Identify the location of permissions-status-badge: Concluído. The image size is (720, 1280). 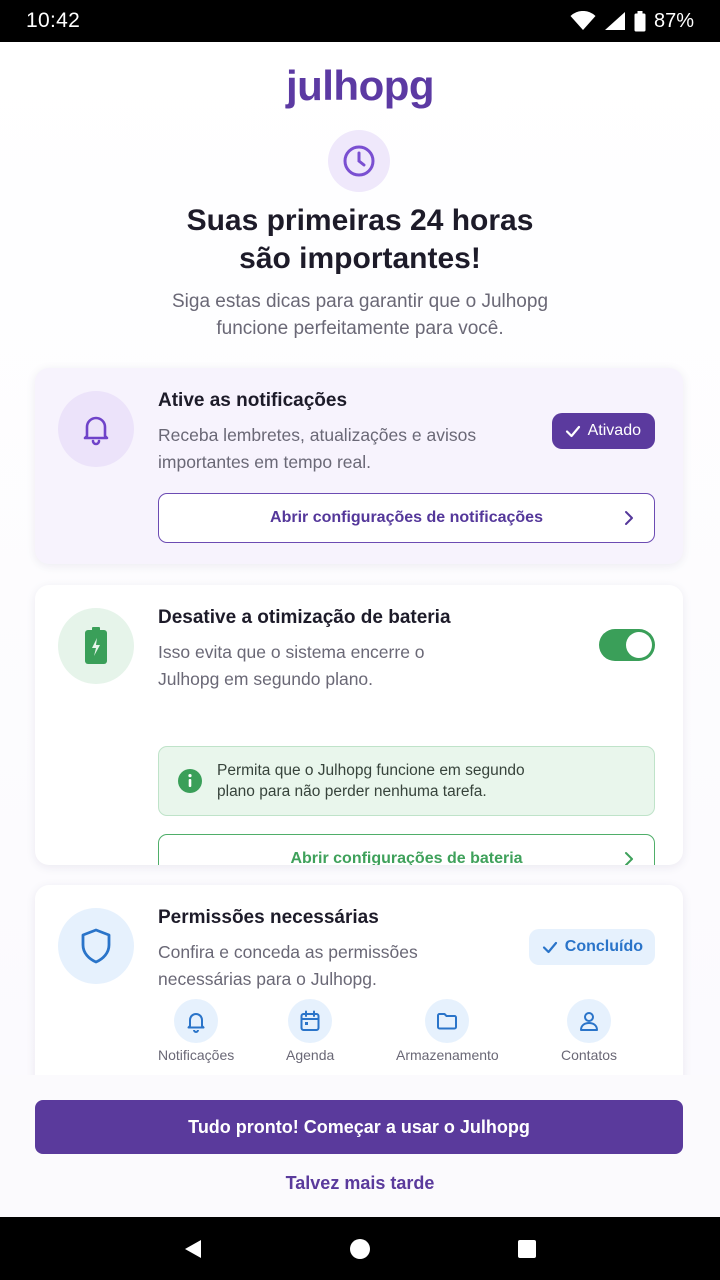
(591, 947).